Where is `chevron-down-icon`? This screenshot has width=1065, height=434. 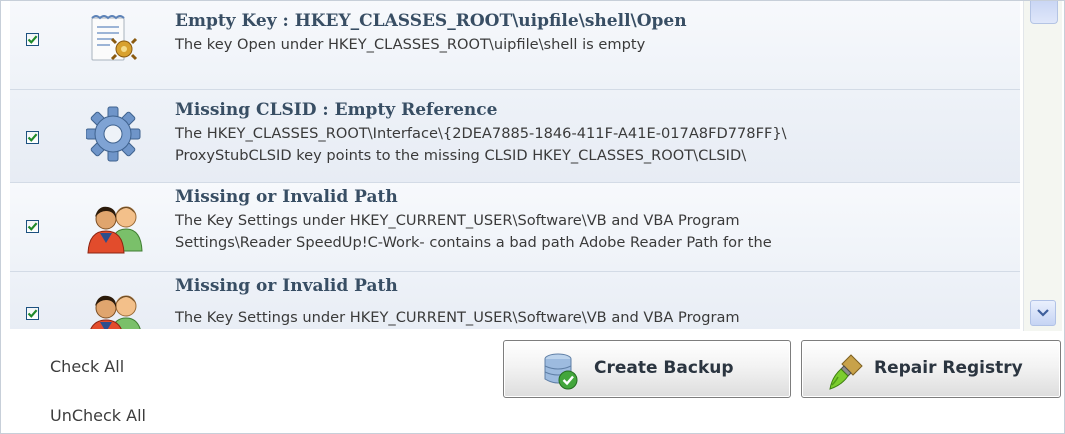 chevron-down-icon is located at coordinates (1043, 313).